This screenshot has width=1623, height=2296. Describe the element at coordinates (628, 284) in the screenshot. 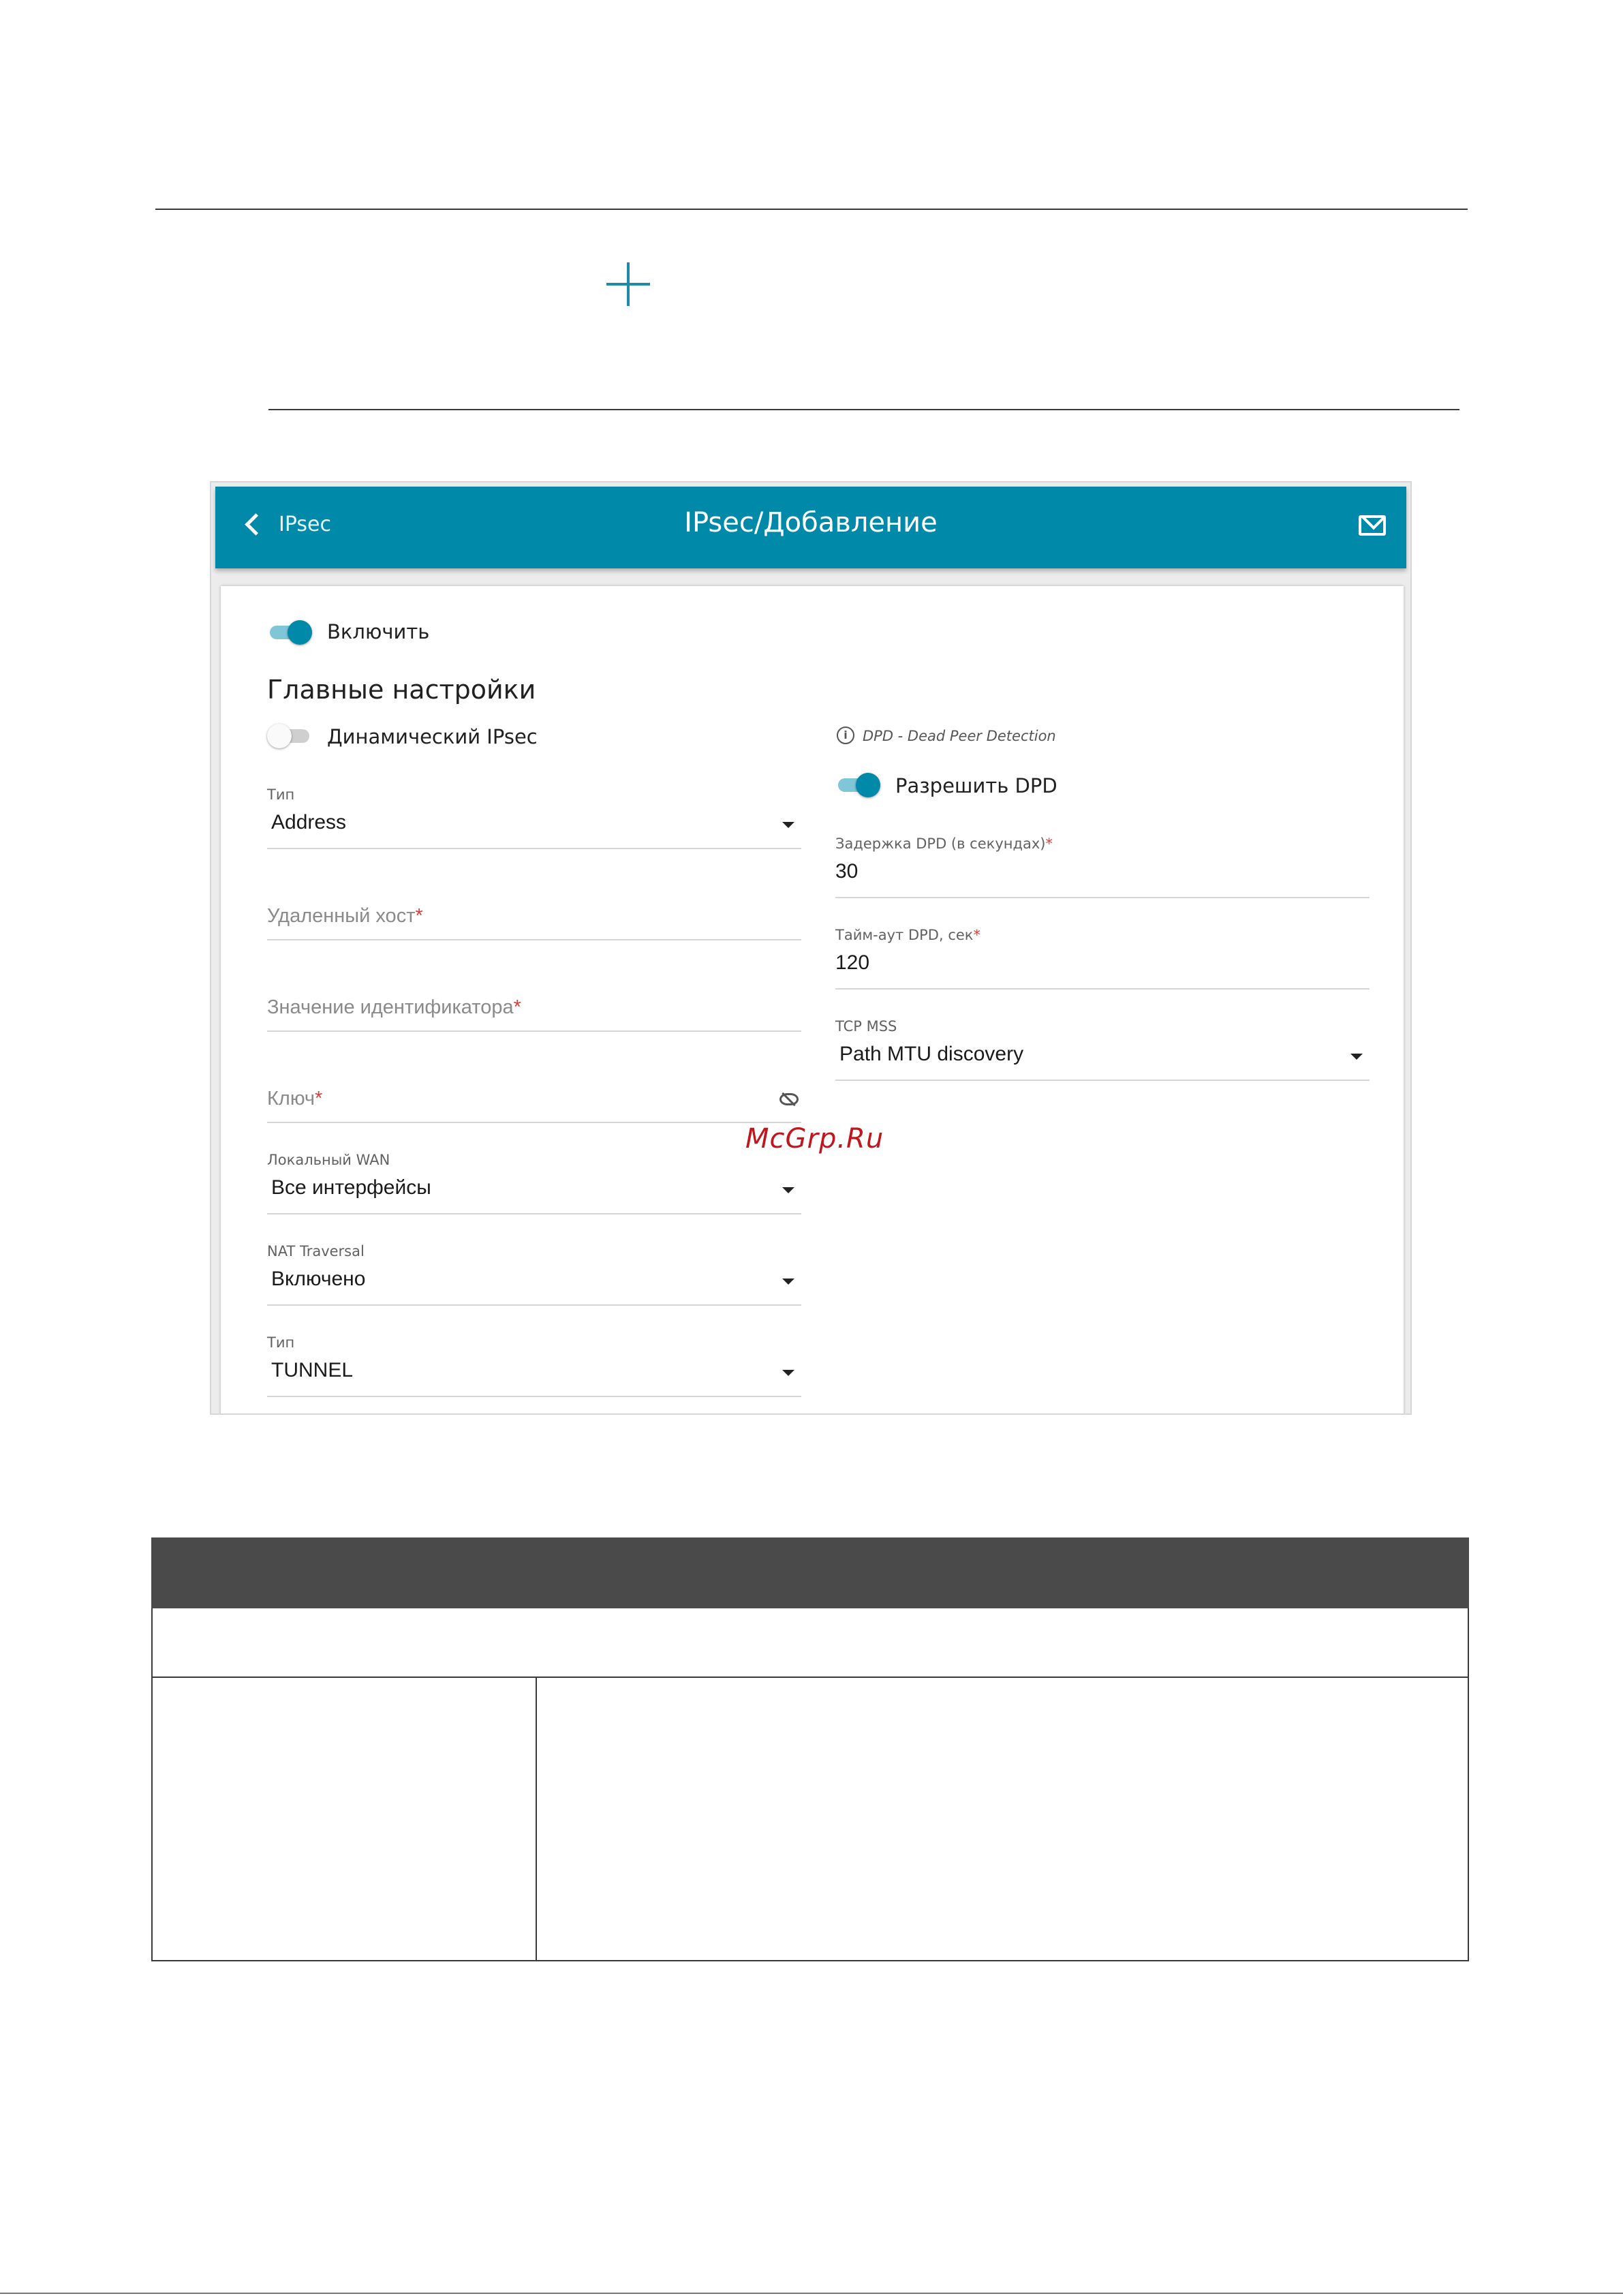

I see `plus-icon` at that location.